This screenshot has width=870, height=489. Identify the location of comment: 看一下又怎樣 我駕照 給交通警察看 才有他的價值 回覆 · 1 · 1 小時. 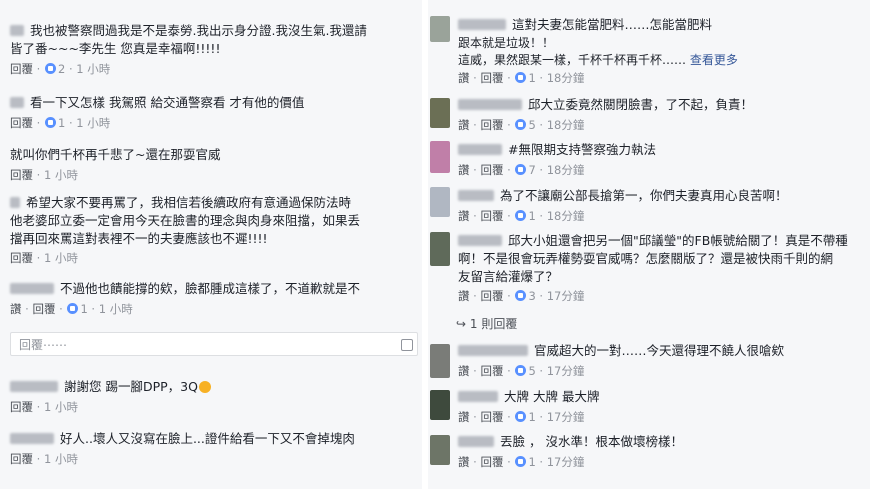
(211, 112).